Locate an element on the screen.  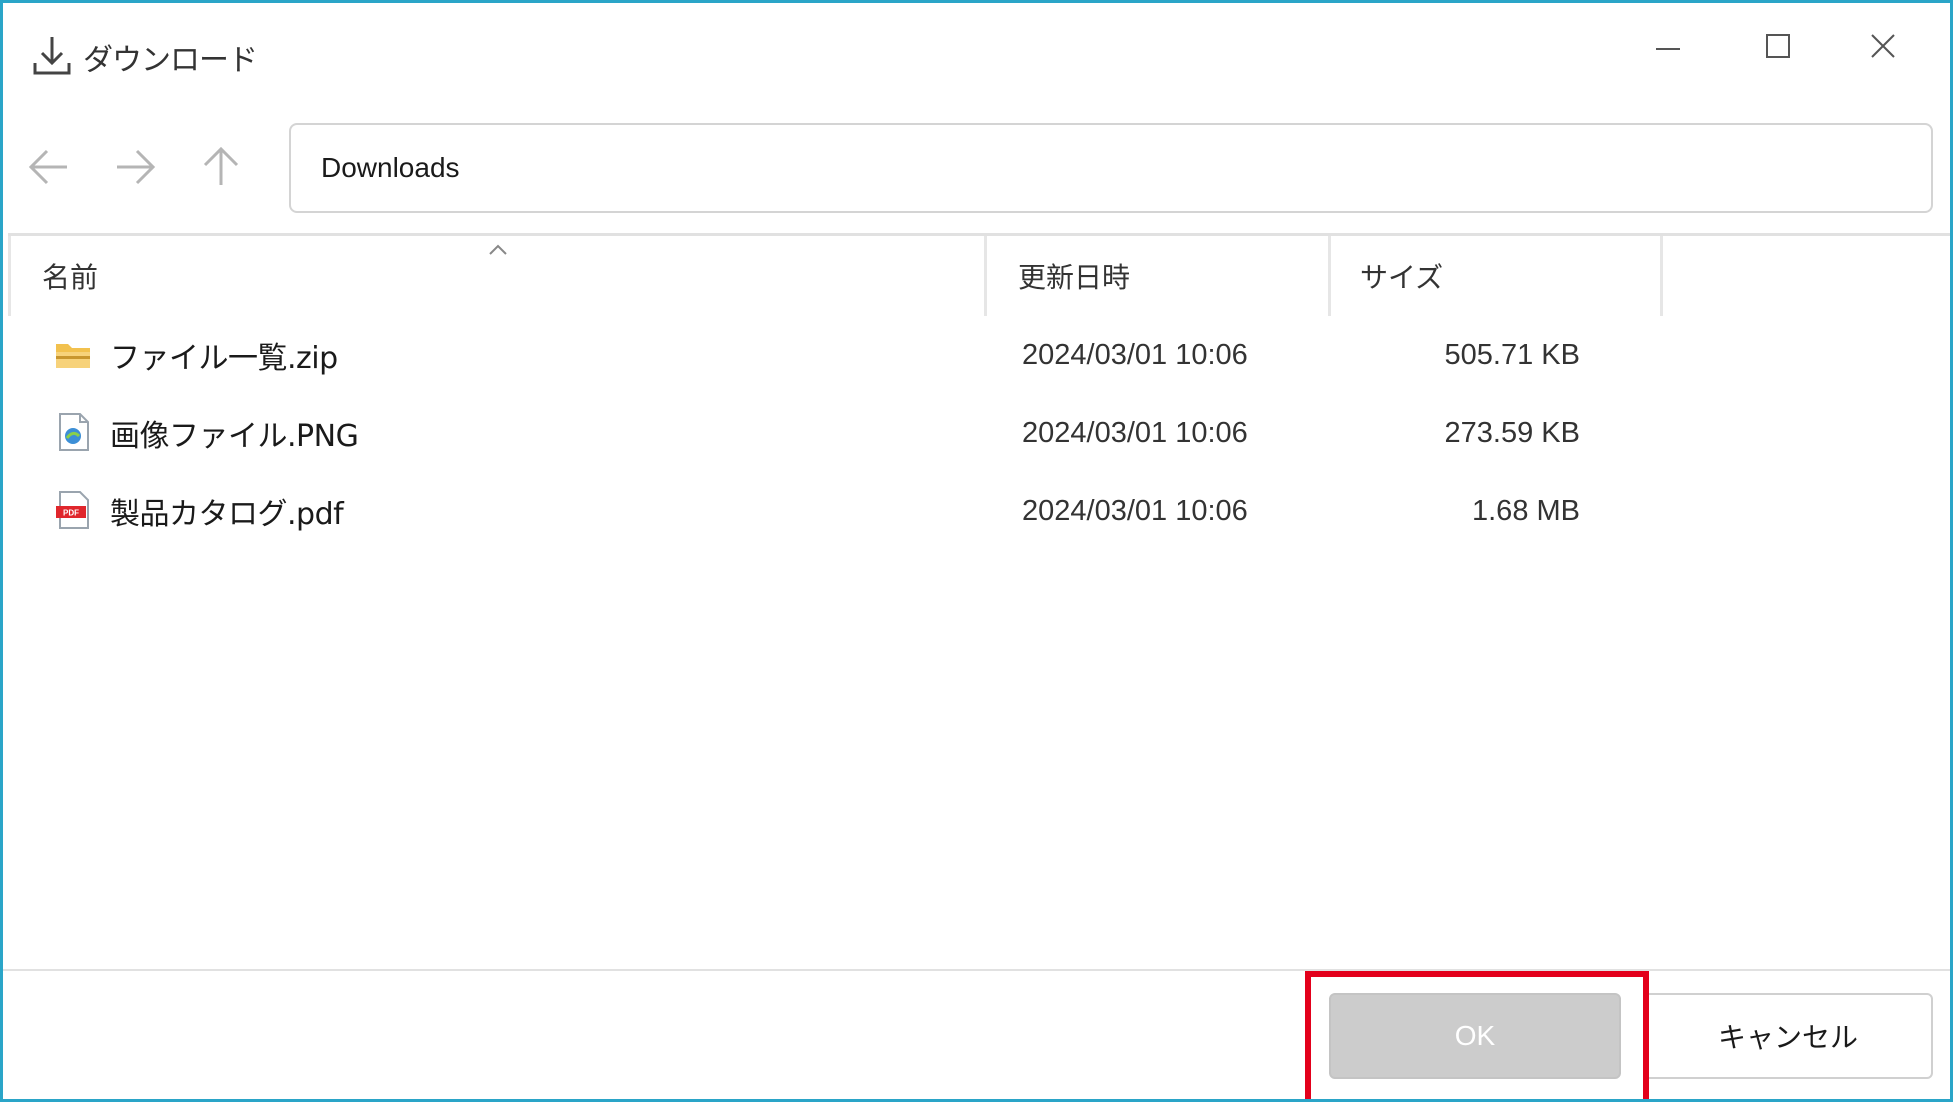
file-row-zip: ファイル一覧.zip 2024/03/01 10:06 505.71 KB is located at coordinates (979, 355).